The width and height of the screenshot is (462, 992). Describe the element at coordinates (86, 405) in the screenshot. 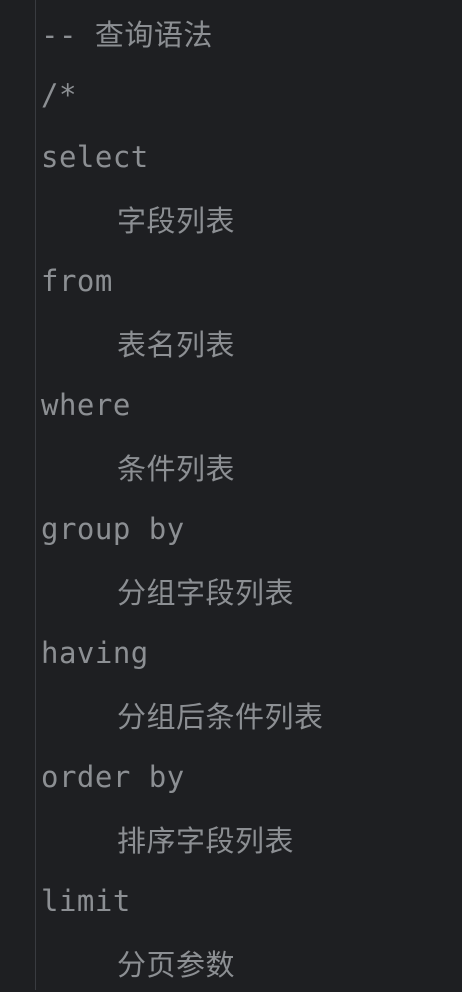

I see `line-text: where` at that location.